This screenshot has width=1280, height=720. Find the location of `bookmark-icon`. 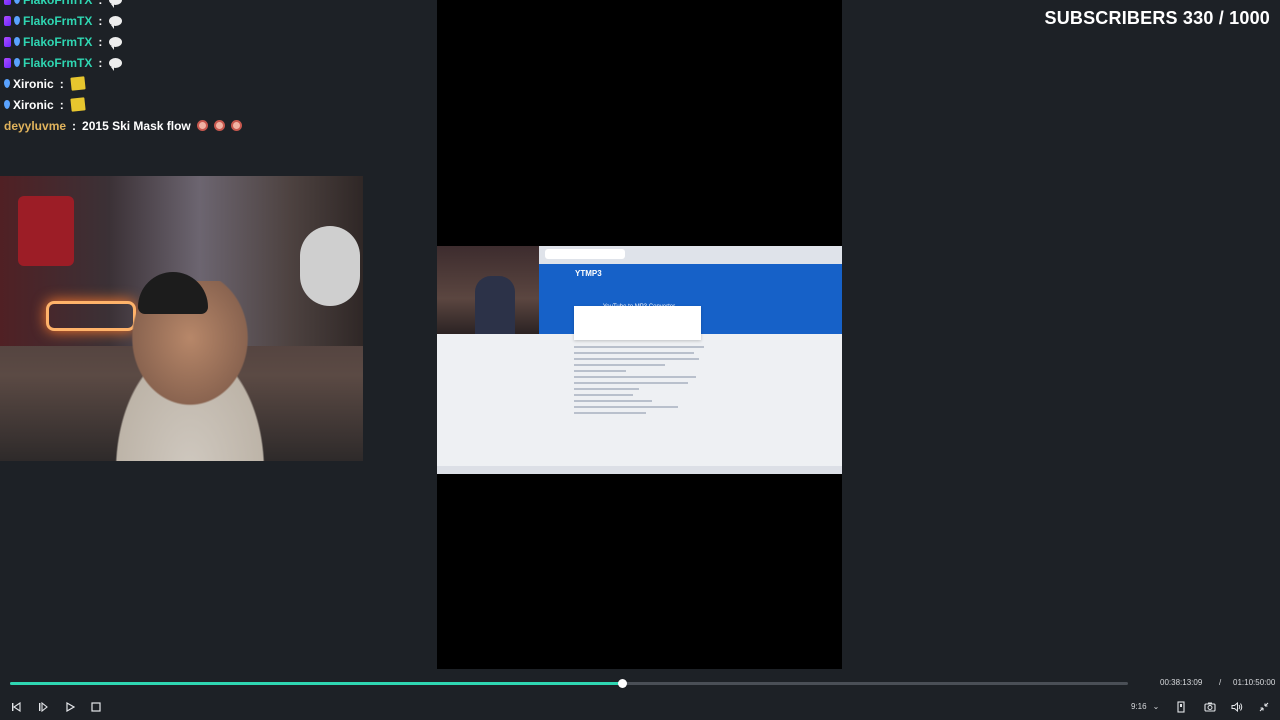

bookmark-icon is located at coordinates (1181, 707).